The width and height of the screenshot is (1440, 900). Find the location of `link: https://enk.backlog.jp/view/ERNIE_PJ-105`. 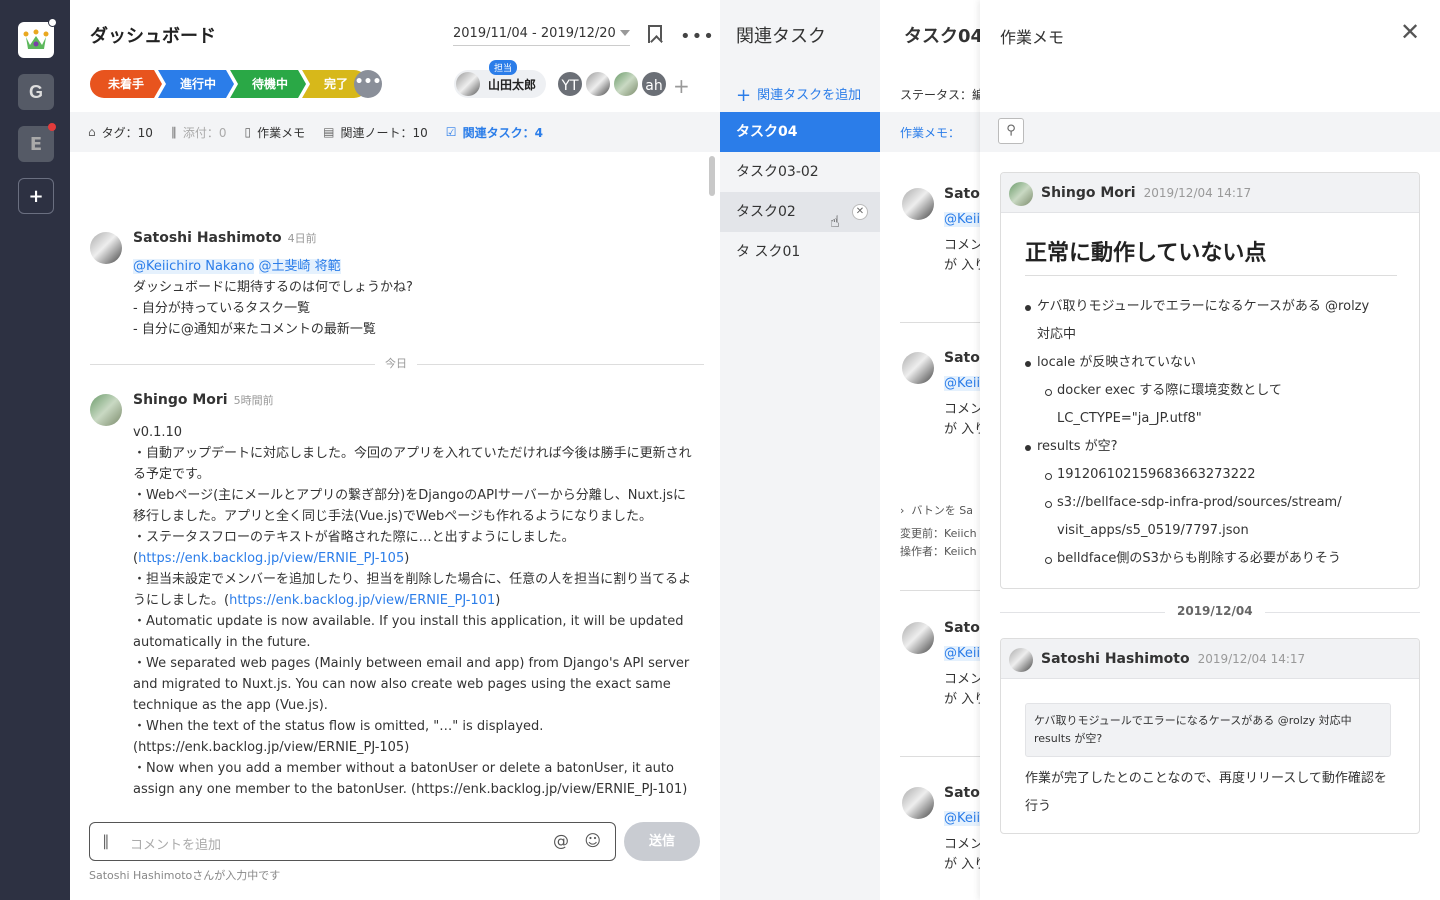

link: https://enk.backlog.jp/view/ERNIE_PJ-105 is located at coordinates (271, 558).